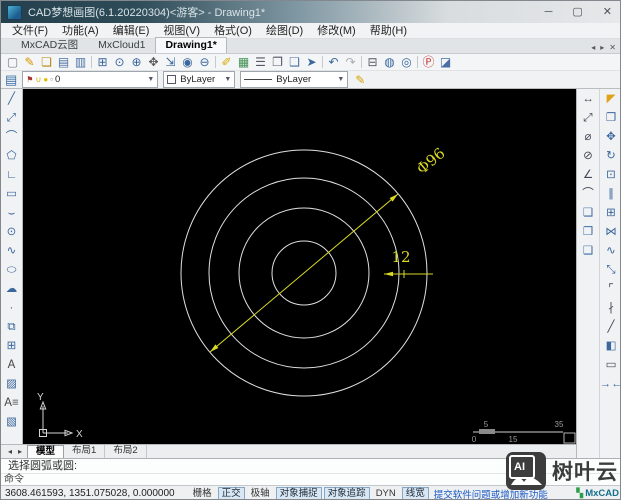  Describe the element at coordinates (119, 62) in the screenshot. I see `zoom-dynamic-icon: ⊙` at that location.